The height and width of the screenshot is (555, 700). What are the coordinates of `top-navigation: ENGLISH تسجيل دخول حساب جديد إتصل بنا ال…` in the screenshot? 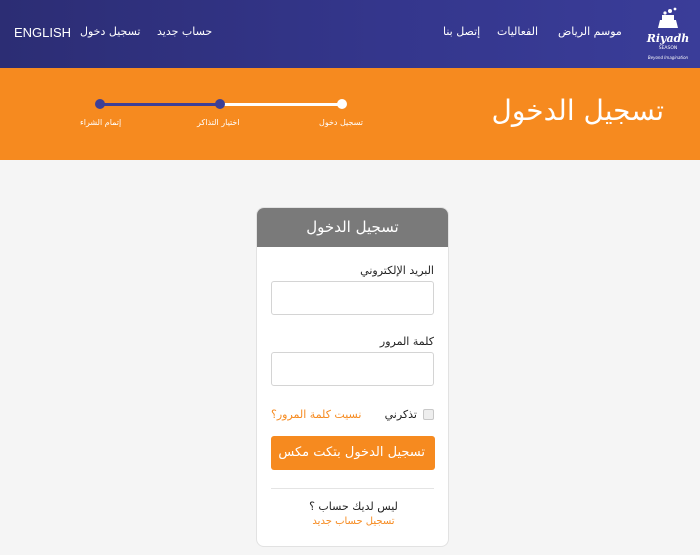 It's located at (350, 34).